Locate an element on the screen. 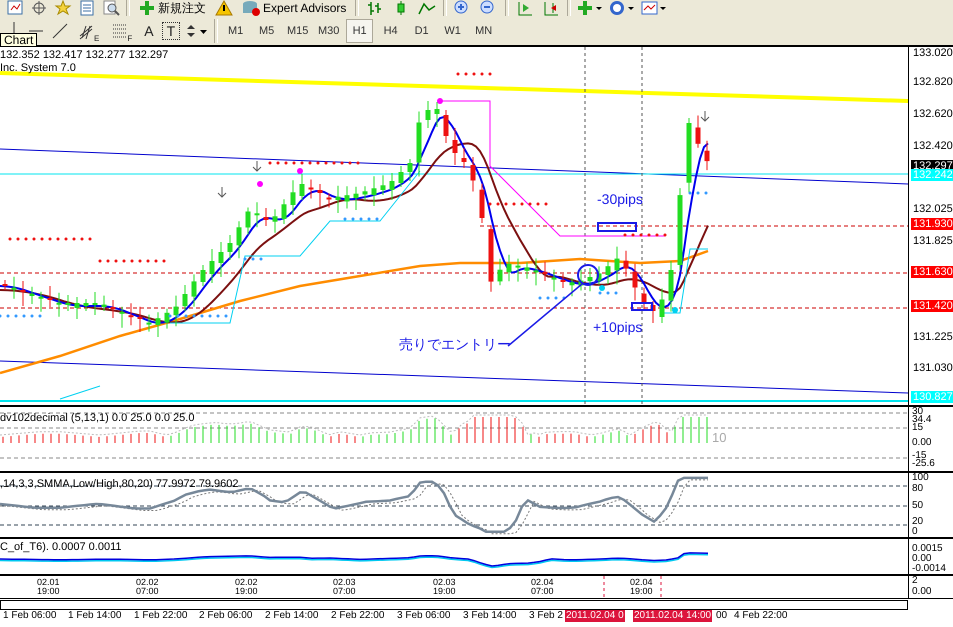 This screenshot has width=953, height=627. time-label: 3 Feb 14:00 is located at coordinates (489, 616).